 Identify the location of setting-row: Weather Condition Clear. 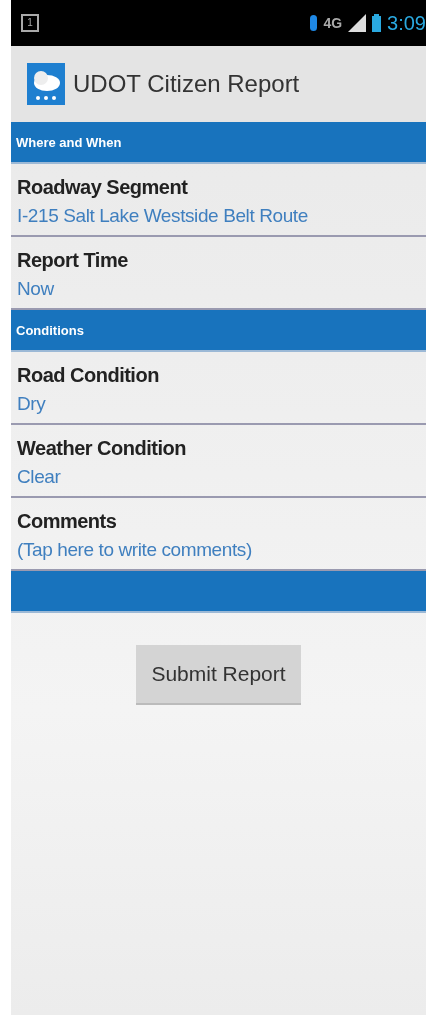
(218, 461).